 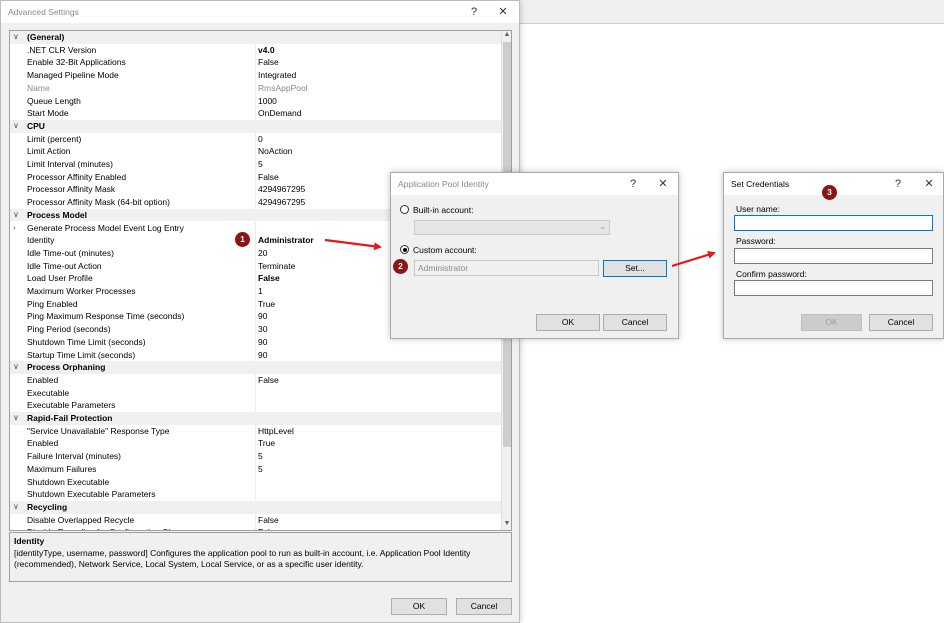 What do you see at coordinates (260, 291) in the screenshot?
I see `property-value: 1` at bounding box center [260, 291].